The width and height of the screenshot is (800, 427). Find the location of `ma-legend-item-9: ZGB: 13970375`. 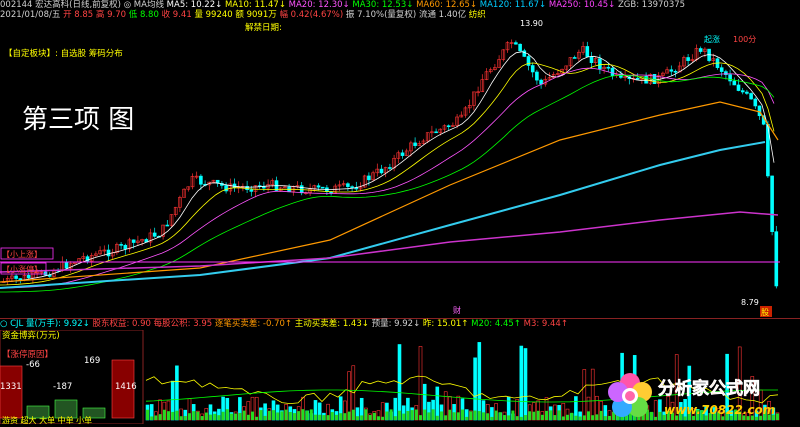

ma-legend-item-9: ZGB: 13970375 is located at coordinates (651, 5).